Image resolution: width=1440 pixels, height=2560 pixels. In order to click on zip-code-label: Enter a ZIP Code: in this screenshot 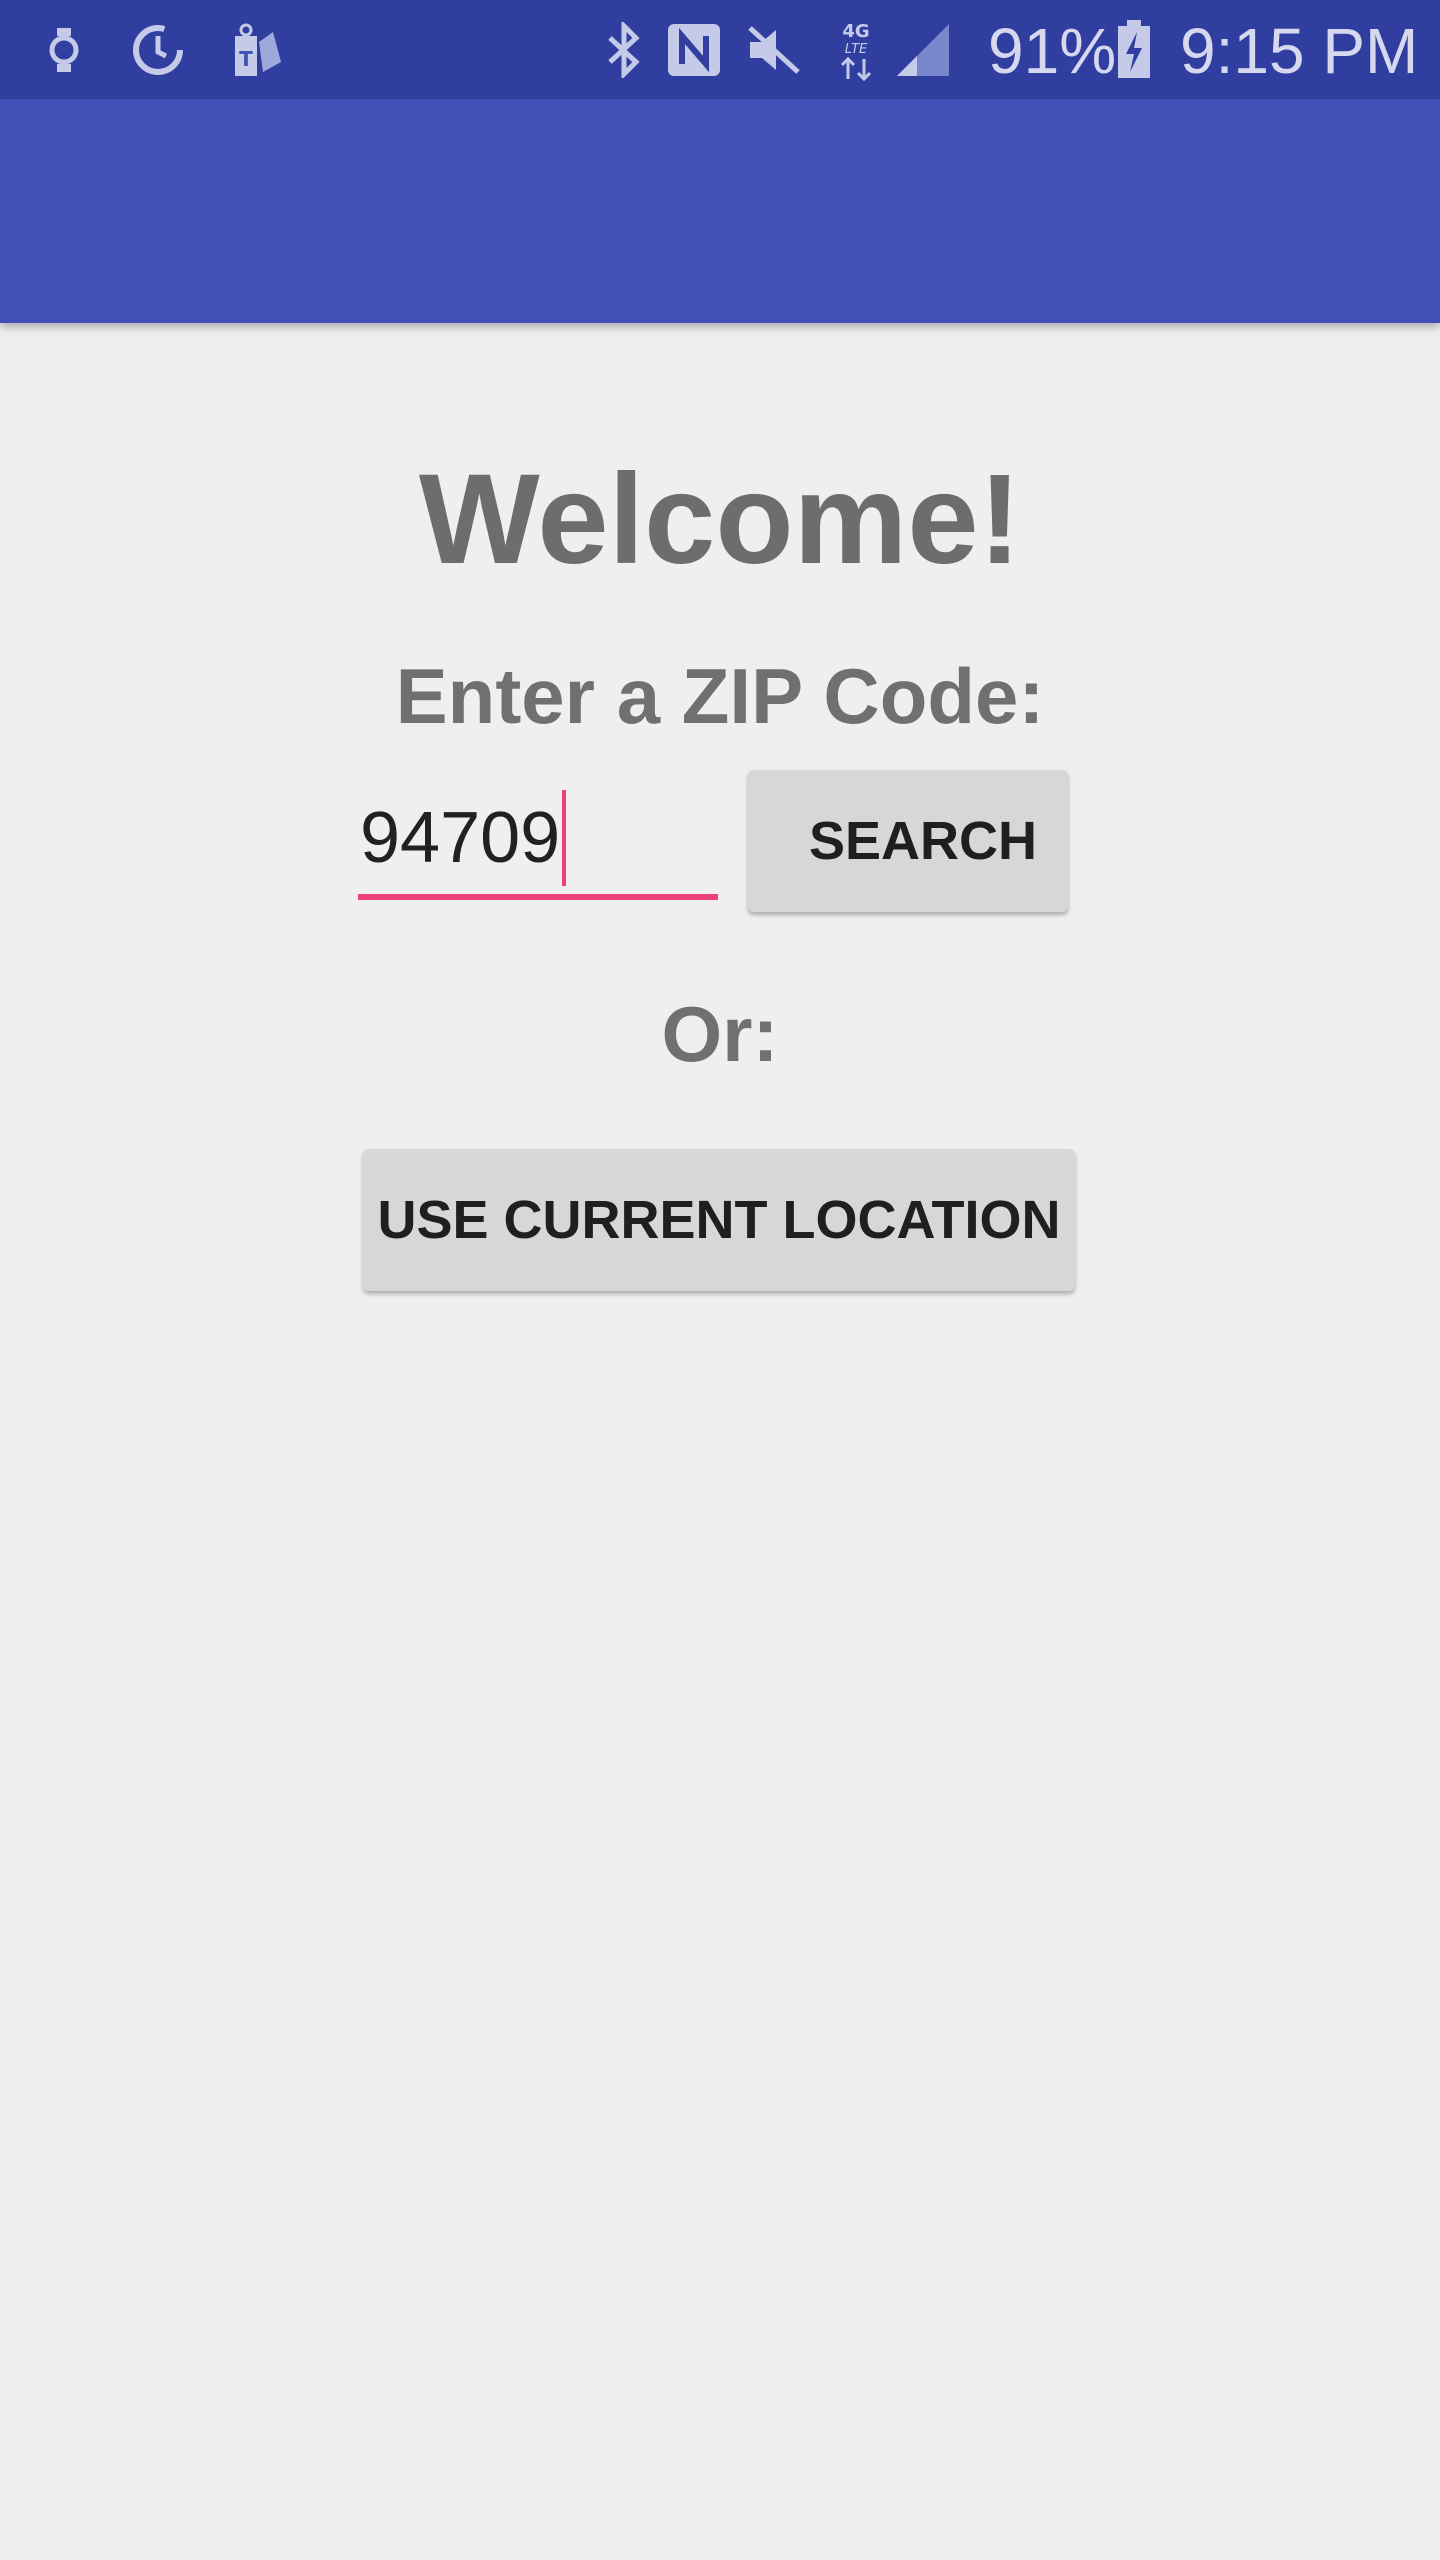, I will do `click(720, 696)`.